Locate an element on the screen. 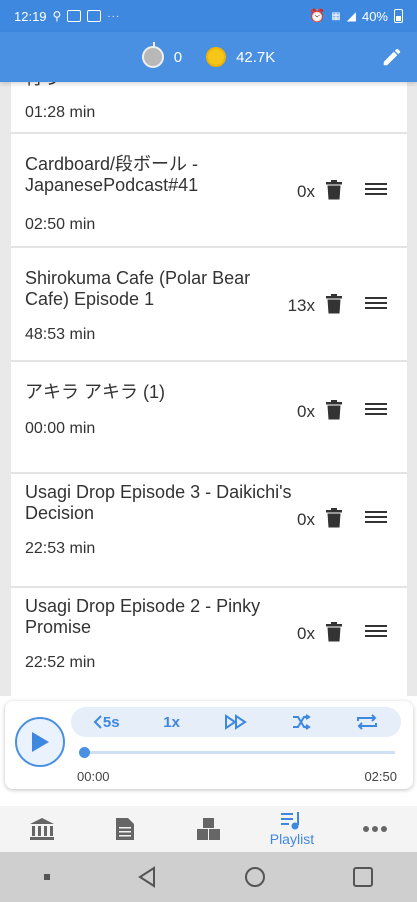  notification-icon: ⚲ is located at coordinates (57, 16).